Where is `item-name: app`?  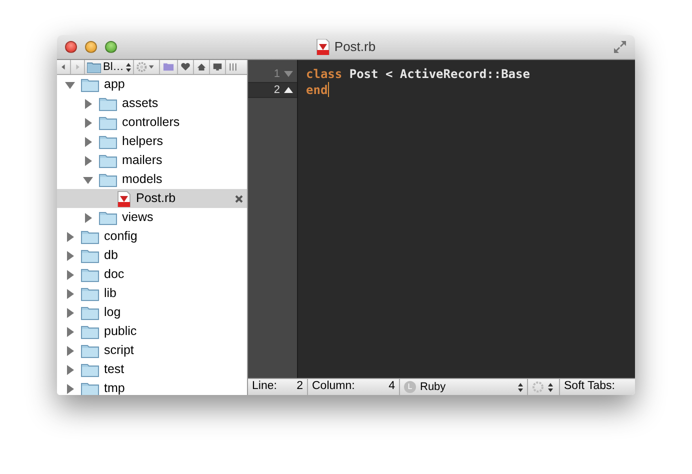 item-name: app is located at coordinates (114, 85).